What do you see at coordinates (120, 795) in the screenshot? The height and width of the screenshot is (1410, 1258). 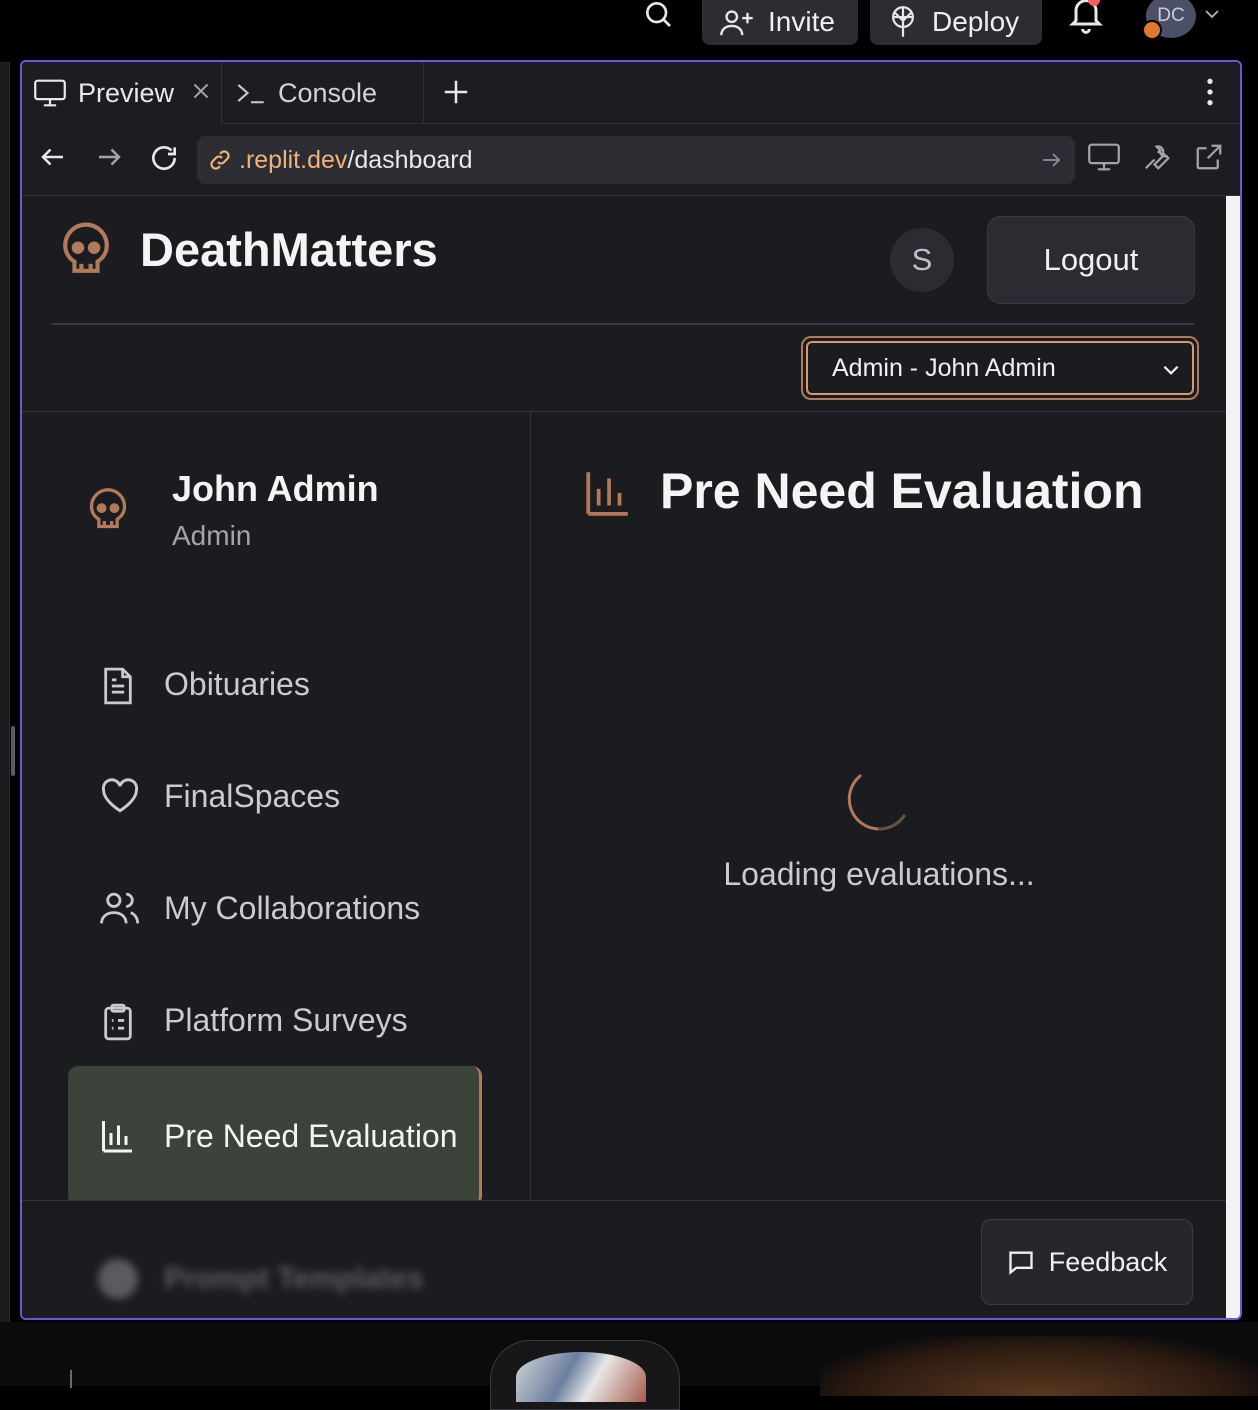 I see `heart-icon` at bounding box center [120, 795].